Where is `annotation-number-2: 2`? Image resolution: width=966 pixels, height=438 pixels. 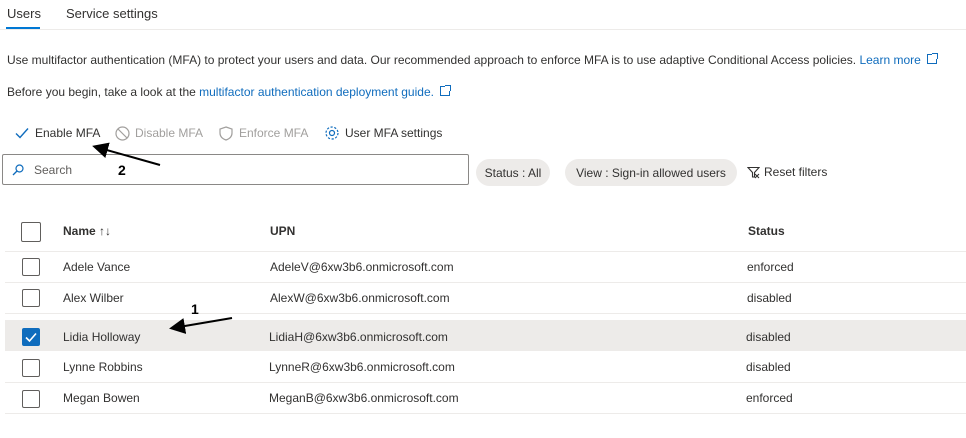 annotation-number-2: 2 is located at coordinates (122, 170).